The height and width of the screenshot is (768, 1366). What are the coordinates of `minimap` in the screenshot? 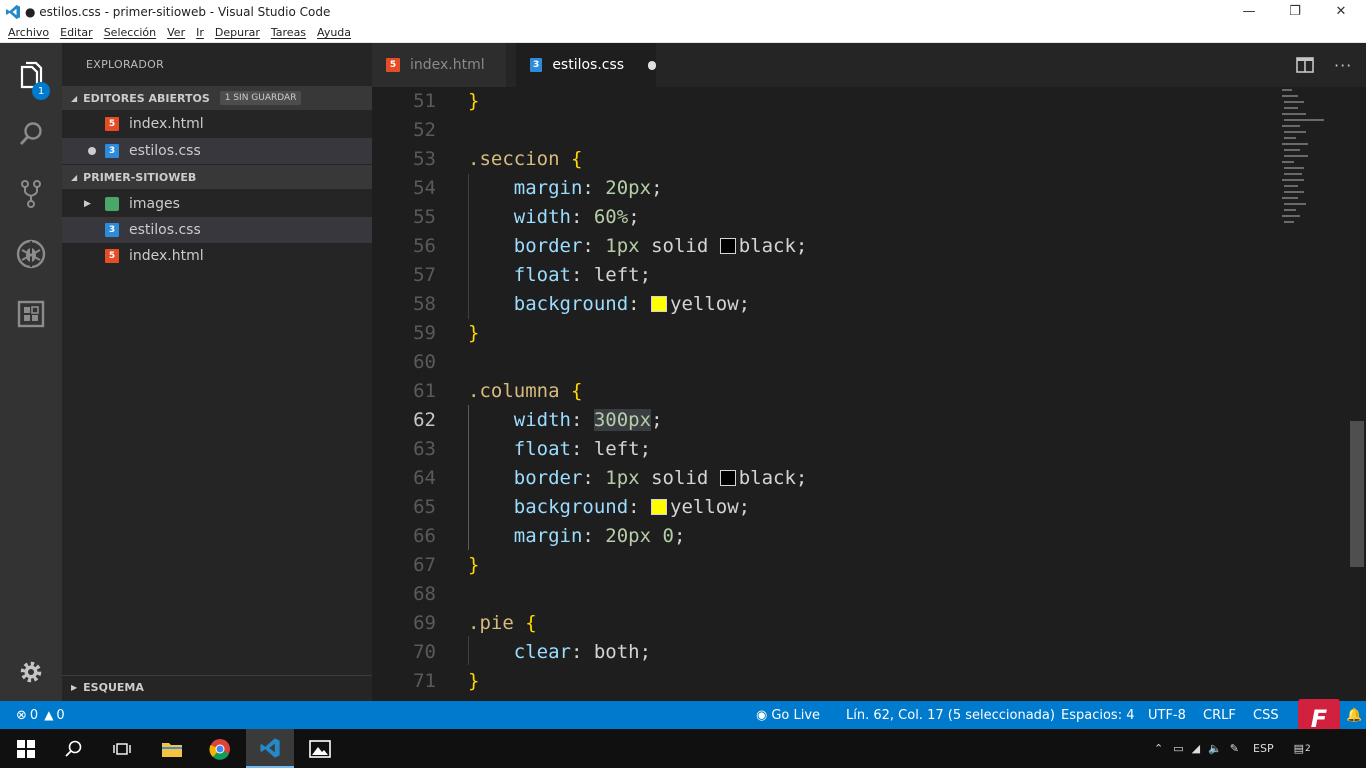 It's located at (1310, 162).